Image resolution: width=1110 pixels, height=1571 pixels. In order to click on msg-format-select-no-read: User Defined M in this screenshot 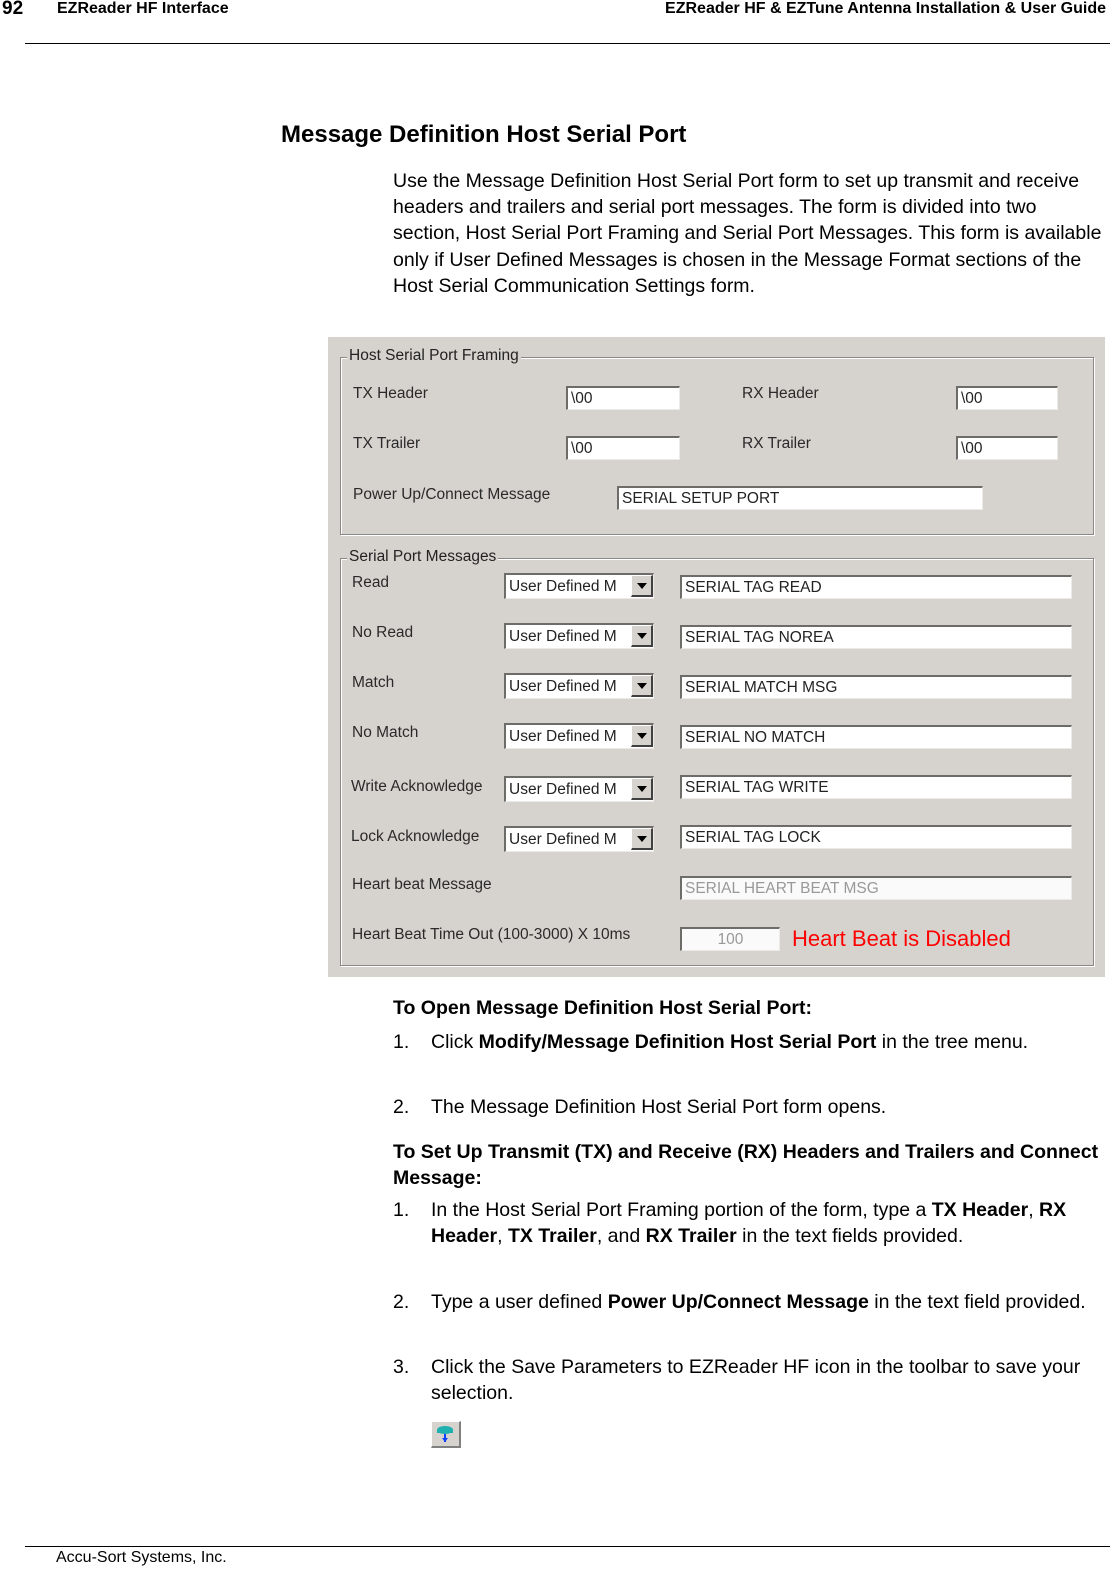, I will do `click(579, 636)`.